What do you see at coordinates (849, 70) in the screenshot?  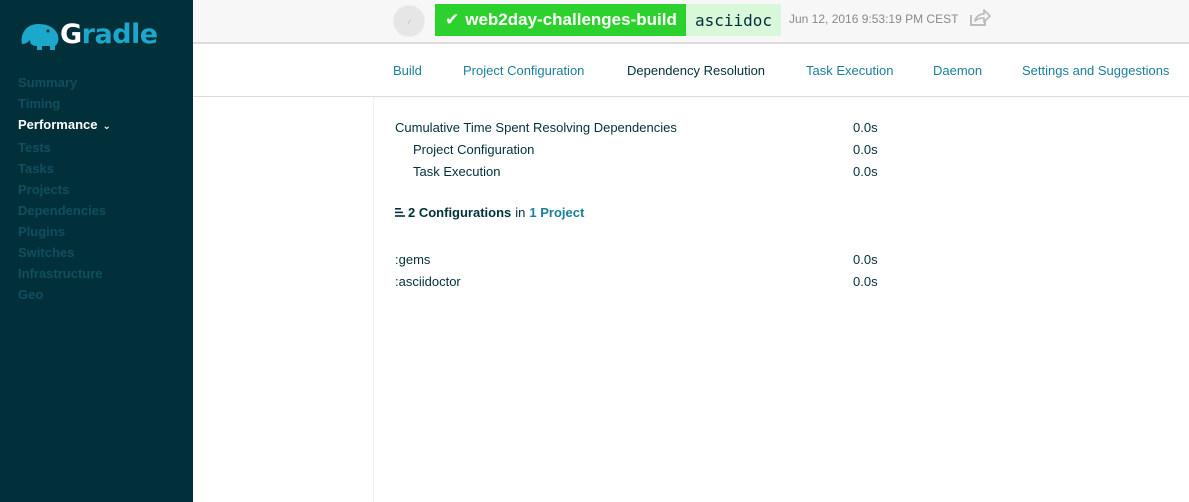 I see `tab-task-execution: Task Execution` at bounding box center [849, 70].